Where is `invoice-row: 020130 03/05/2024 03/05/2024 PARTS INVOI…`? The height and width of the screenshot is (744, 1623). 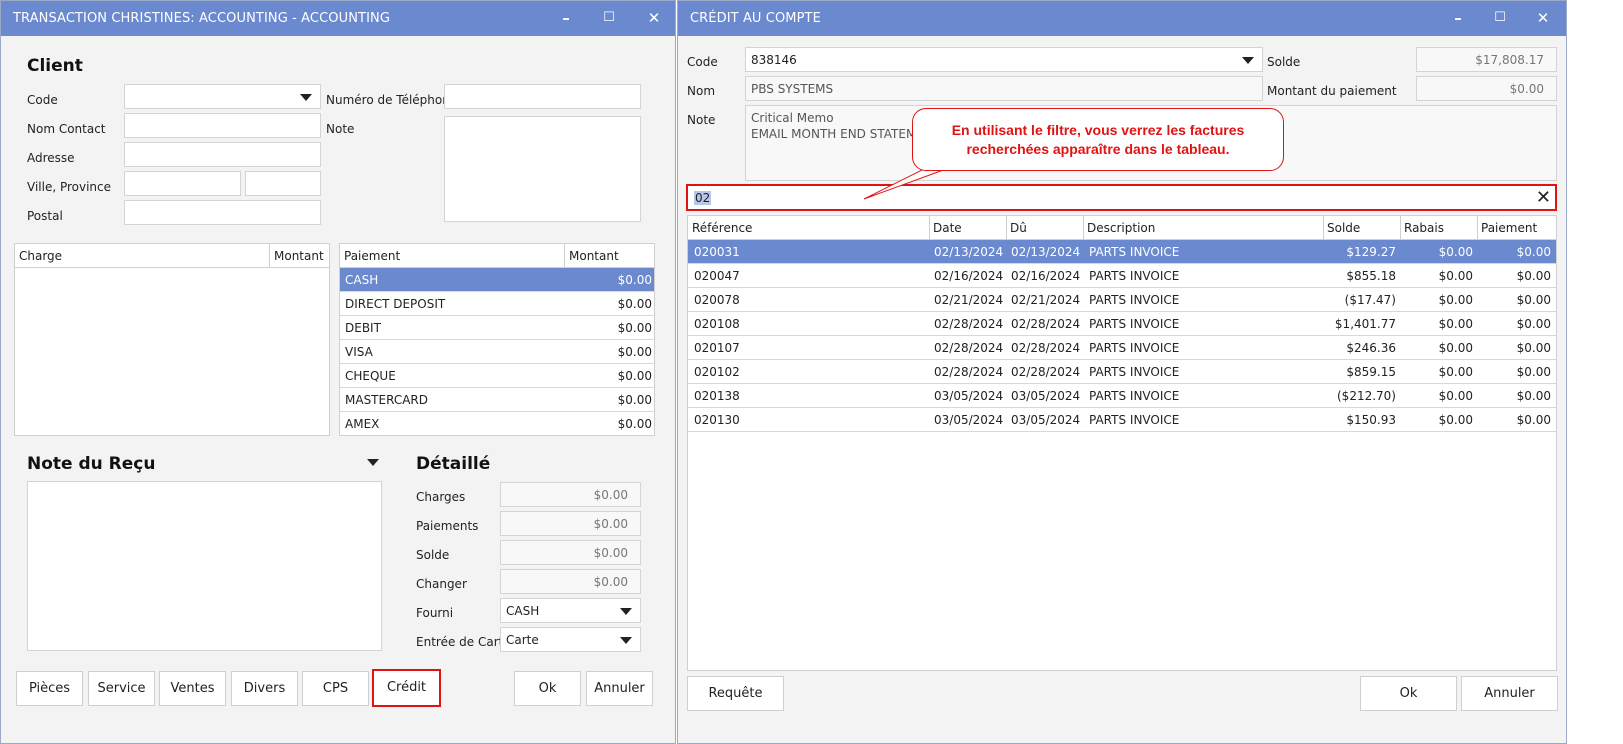
invoice-row: 020130 03/05/2024 03/05/2024 PARTS INVOI… is located at coordinates (1122, 420).